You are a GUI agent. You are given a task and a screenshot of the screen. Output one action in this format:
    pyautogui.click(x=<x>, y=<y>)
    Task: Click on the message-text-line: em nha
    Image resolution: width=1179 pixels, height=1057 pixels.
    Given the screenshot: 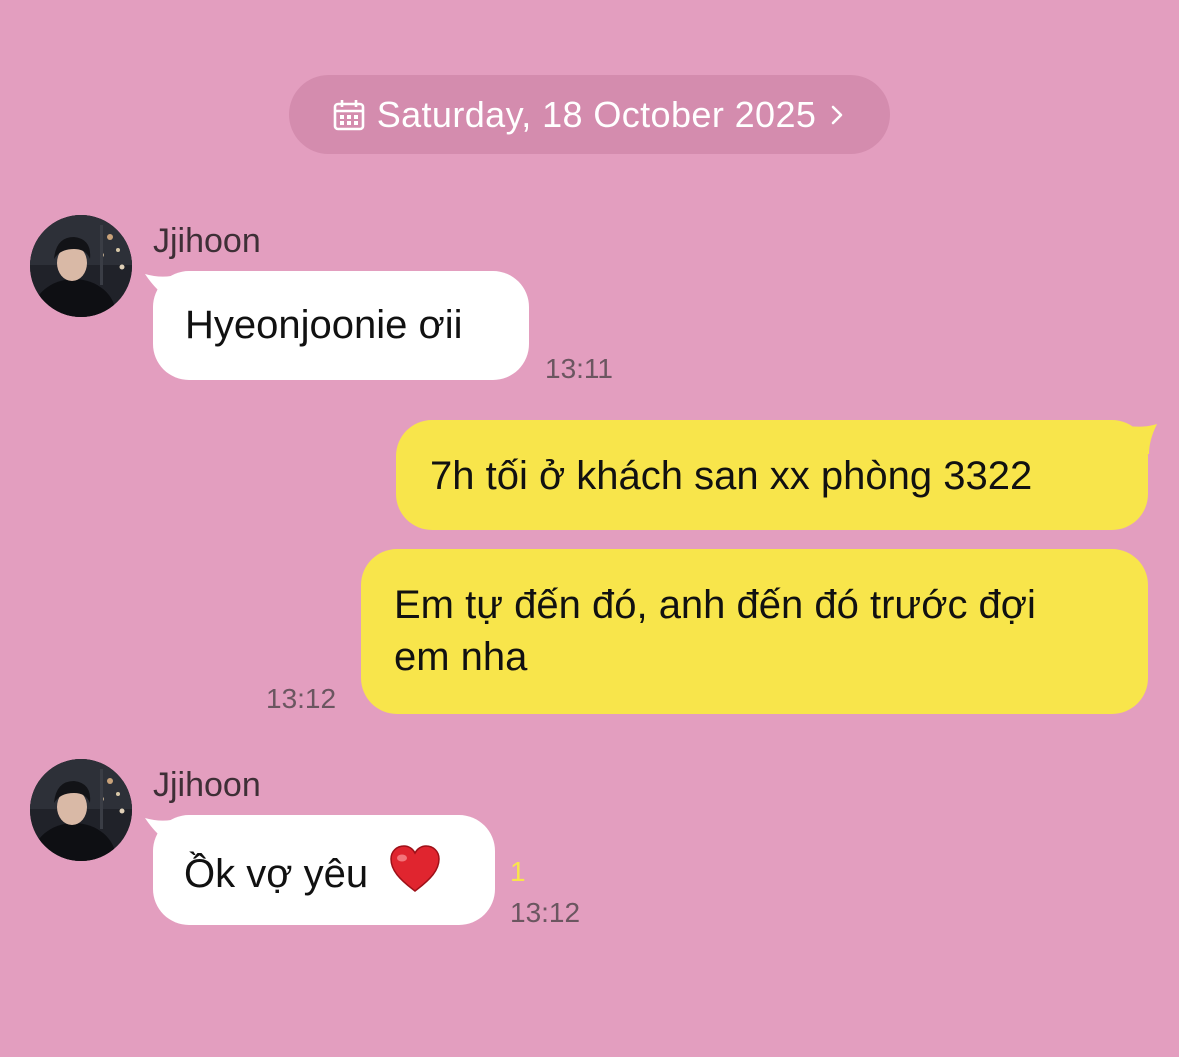 What is the action you would take?
    pyautogui.click(x=461, y=657)
    